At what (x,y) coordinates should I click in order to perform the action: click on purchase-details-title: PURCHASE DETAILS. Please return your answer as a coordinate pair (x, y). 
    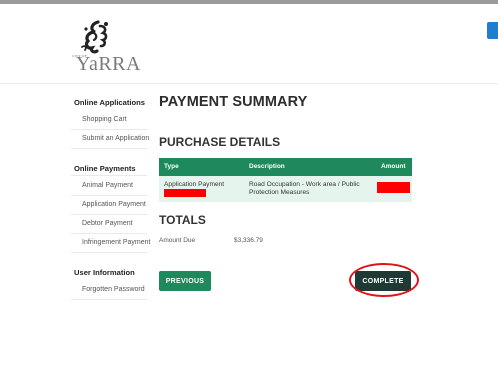
    Looking at the image, I should click on (220, 142).